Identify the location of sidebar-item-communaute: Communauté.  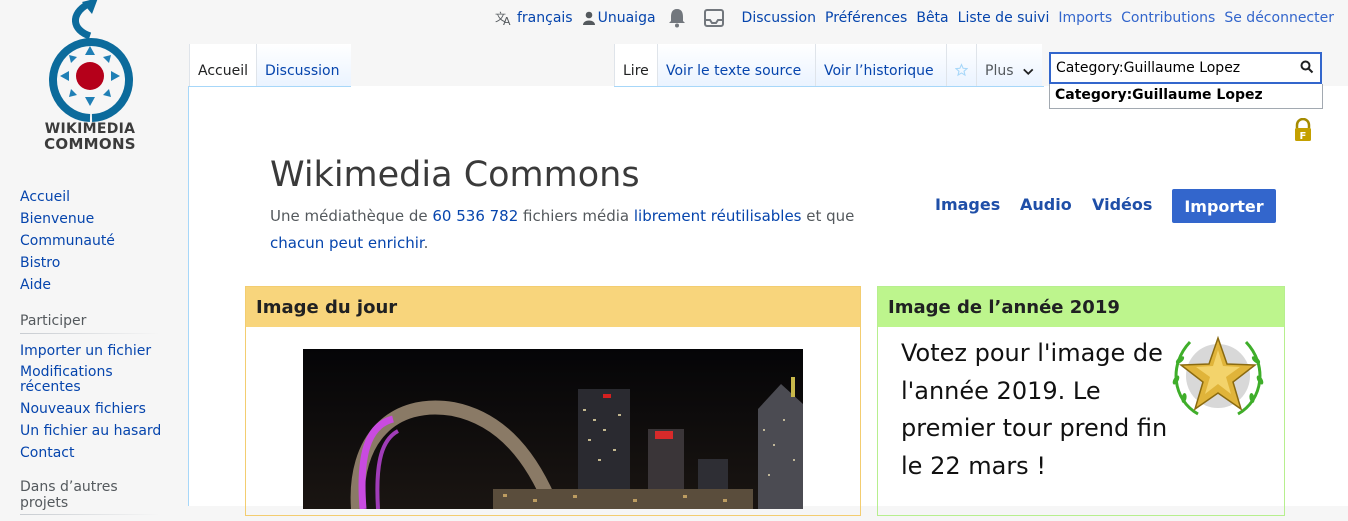
(100, 241).